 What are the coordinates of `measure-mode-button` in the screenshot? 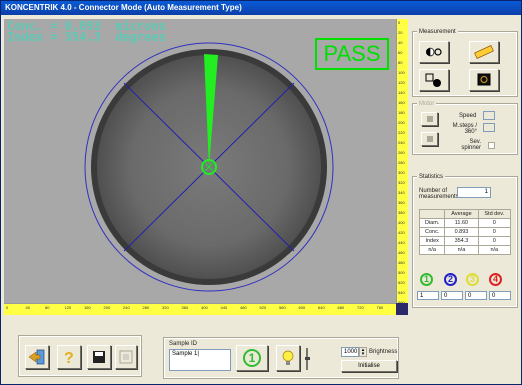 It's located at (434, 80).